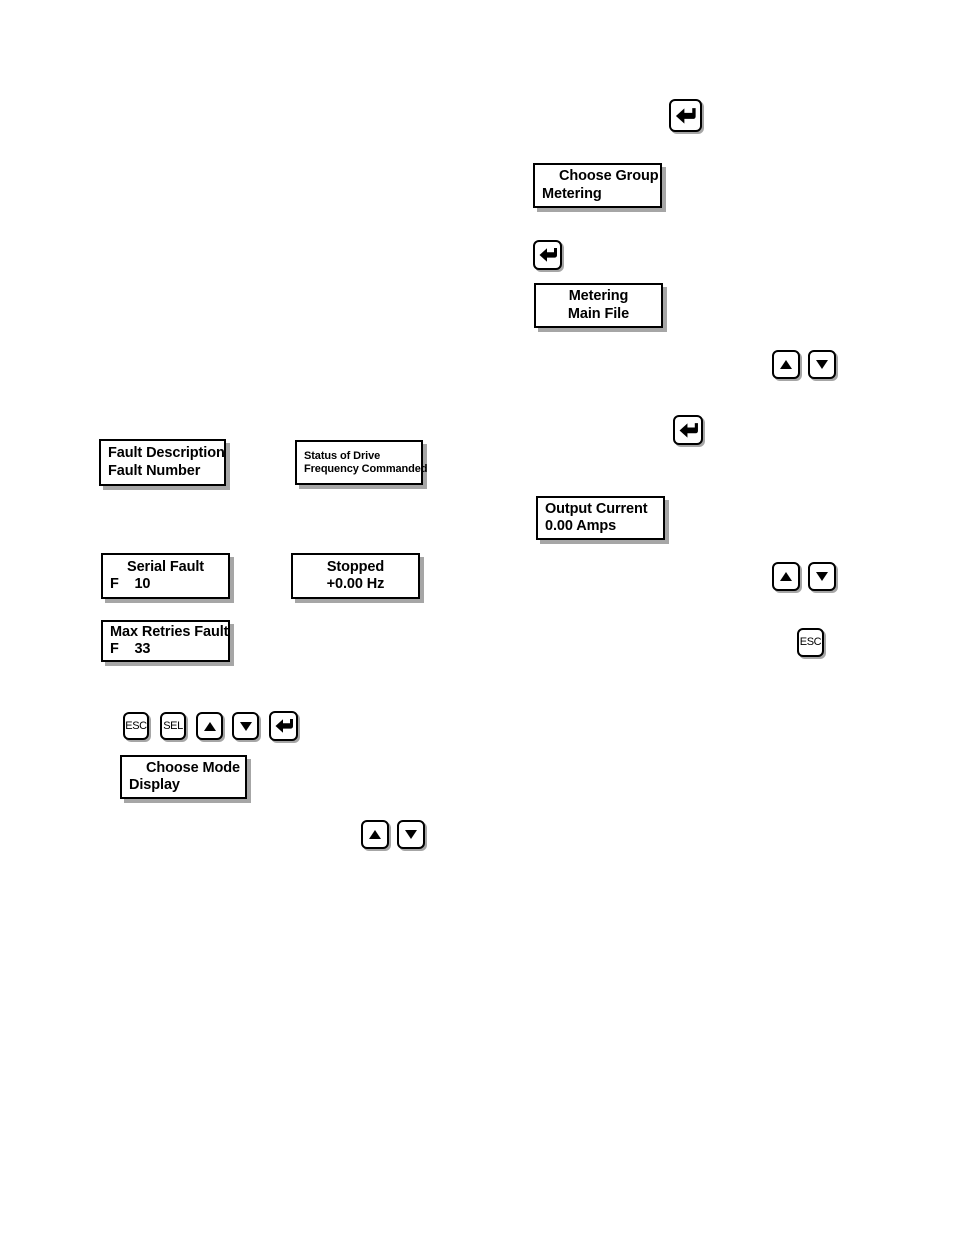 The image size is (954, 1235). I want to click on sel-key-label: SEL, so click(173, 725).